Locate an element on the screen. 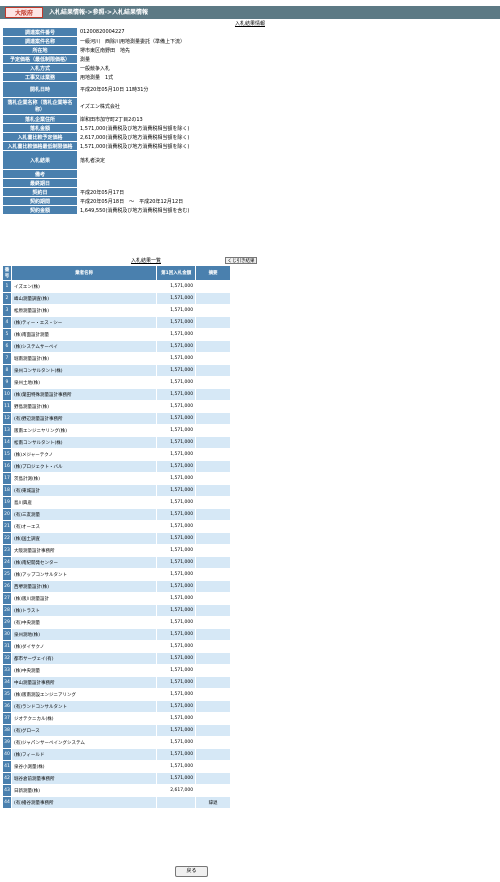  back-button: 戻る is located at coordinates (191, 871).